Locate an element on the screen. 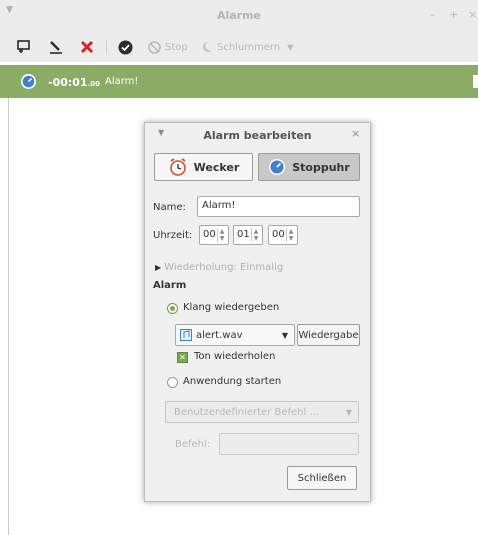  dialog-title: Alarm bearbeiten is located at coordinates (257, 135).